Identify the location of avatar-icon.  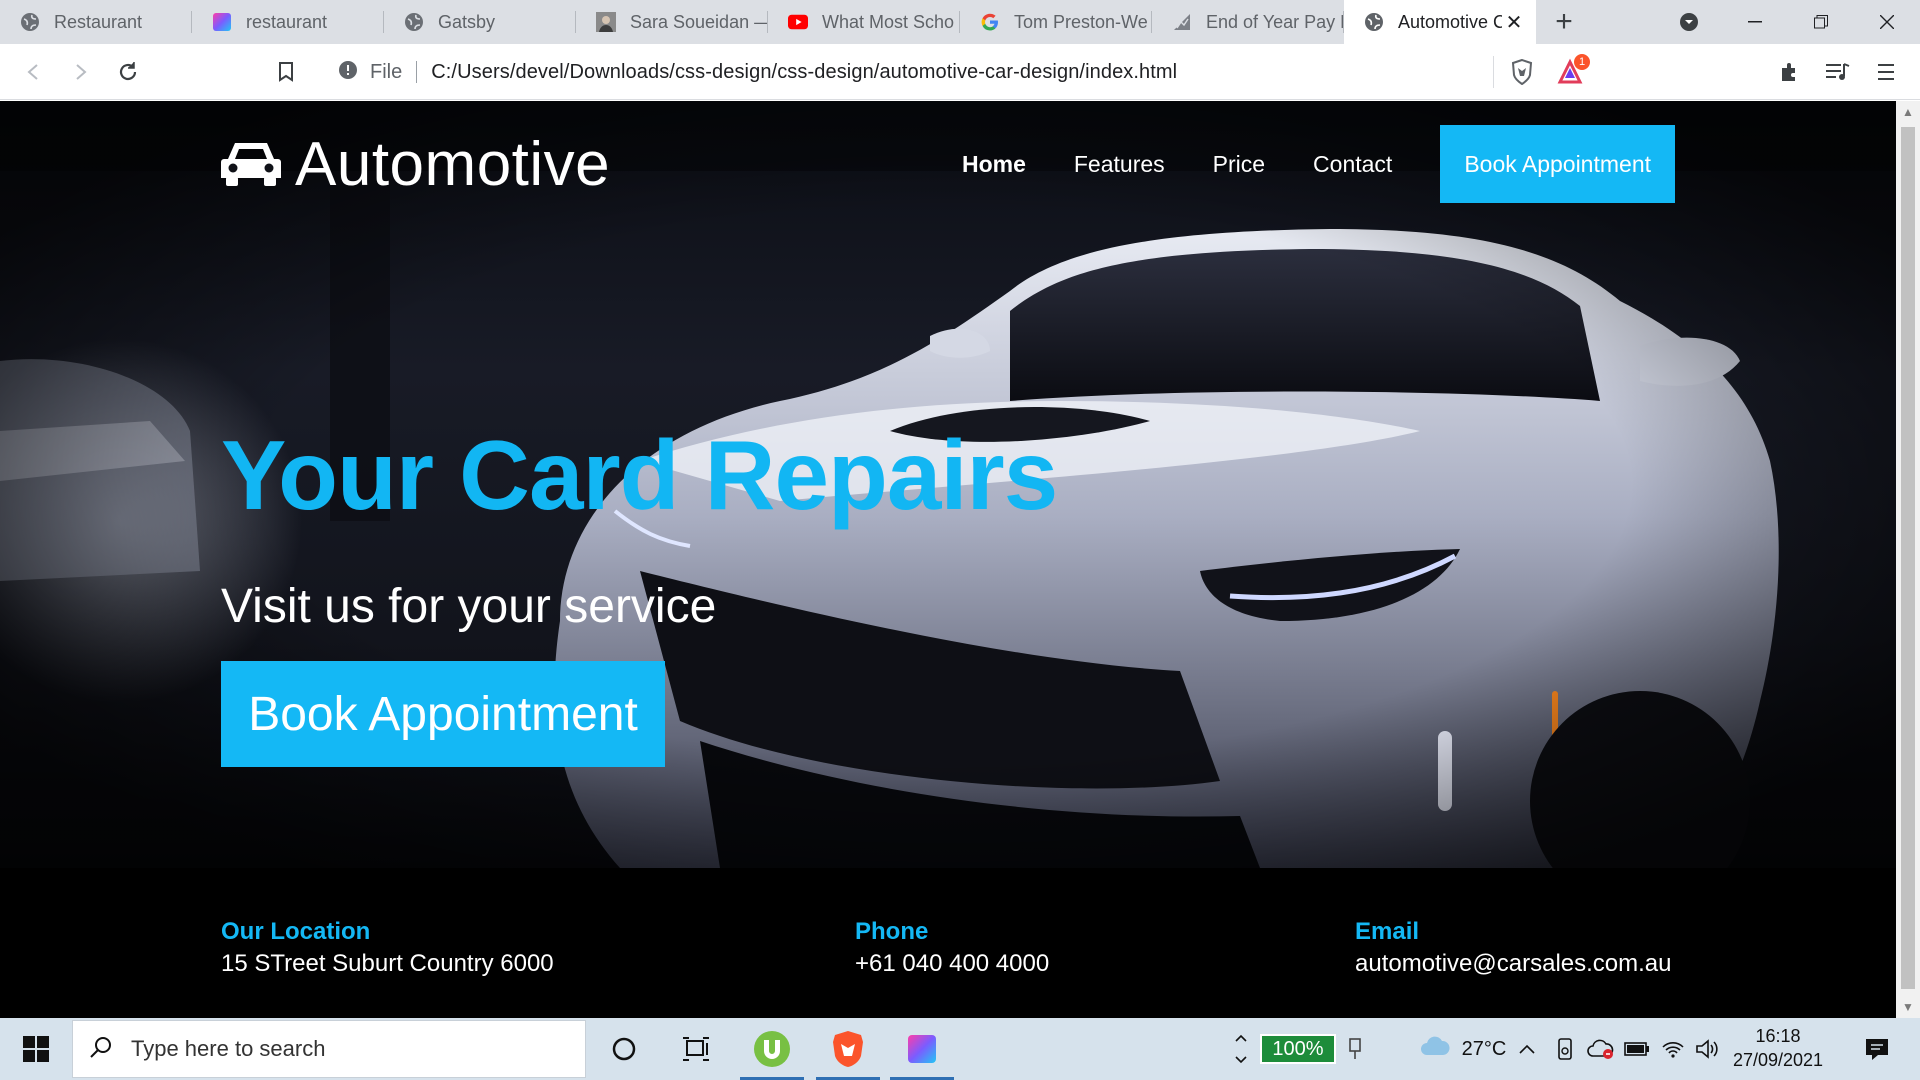
(606, 22).